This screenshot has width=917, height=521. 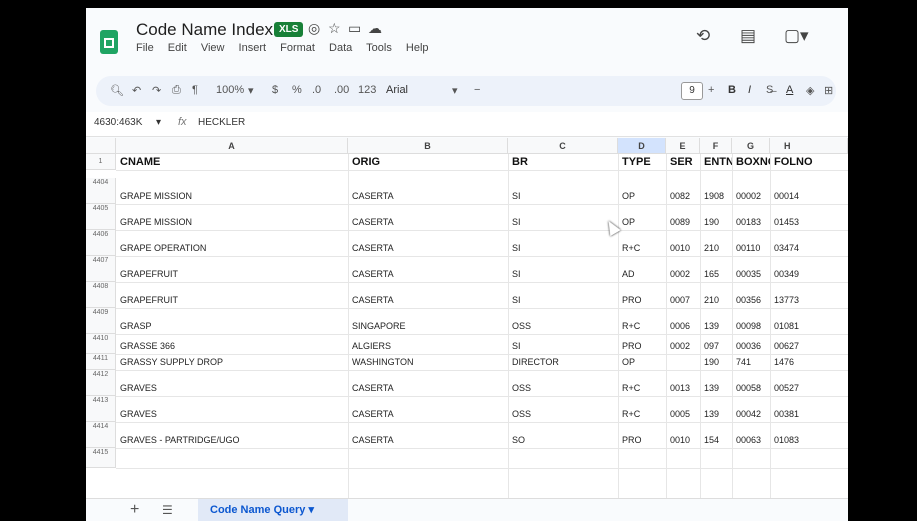 What do you see at coordinates (789, 90) in the screenshot?
I see `text-color-button: A` at bounding box center [789, 90].